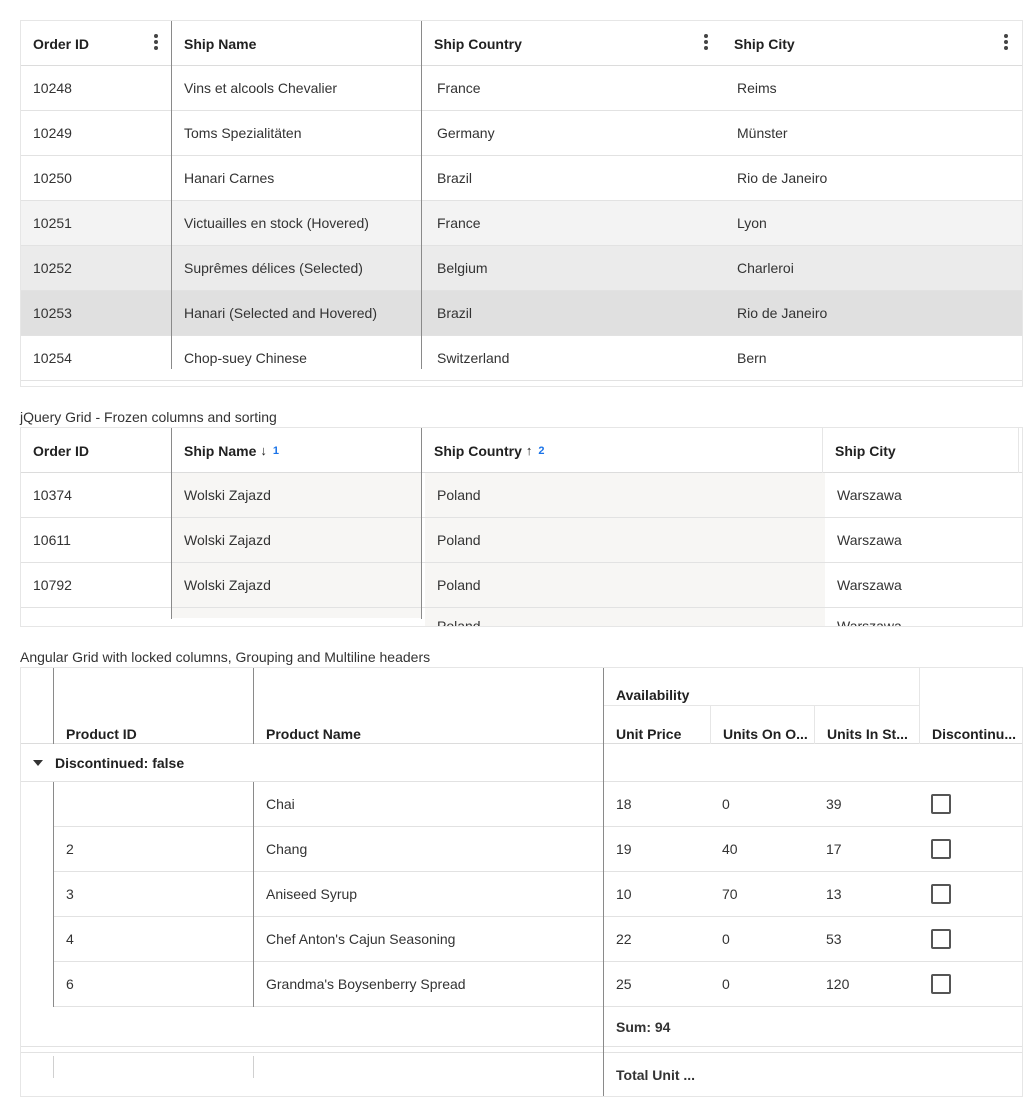 This screenshot has height=1117, width=1024. What do you see at coordinates (243, 133) in the screenshot?
I see `ship-name-cell: Toms Spezialitäten` at bounding box center [243, 133].